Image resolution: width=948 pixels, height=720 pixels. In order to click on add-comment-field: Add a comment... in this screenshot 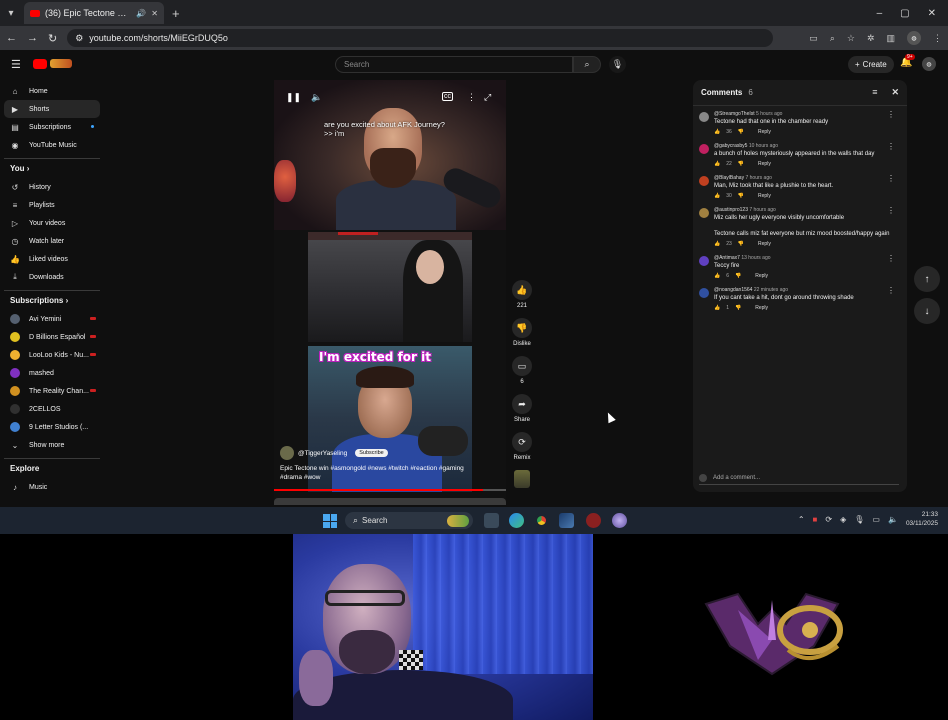, I will do `click(799, 479)`.